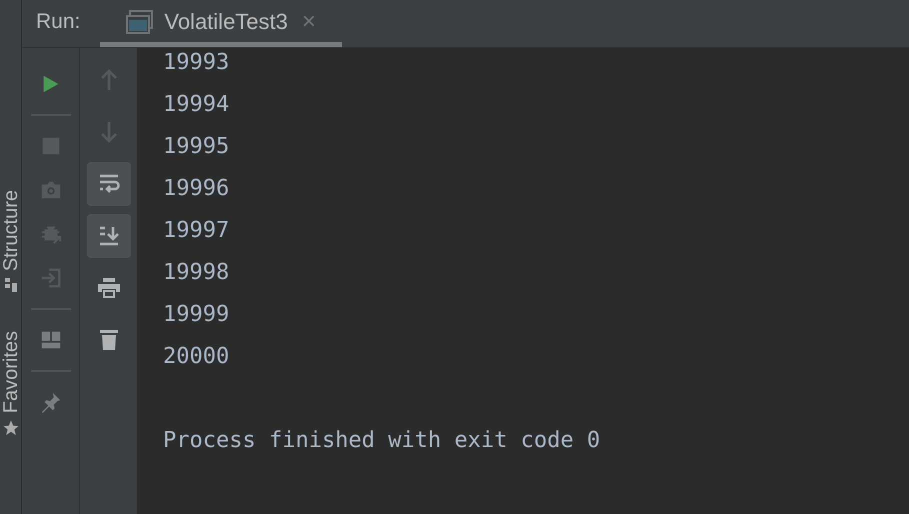 Image resolution: width=909 pixels, height=514 pixels. What do you see at coordinates (196, 105) in the screenshot?
I see `console-line: 19994` at bounding box center [196, 105].